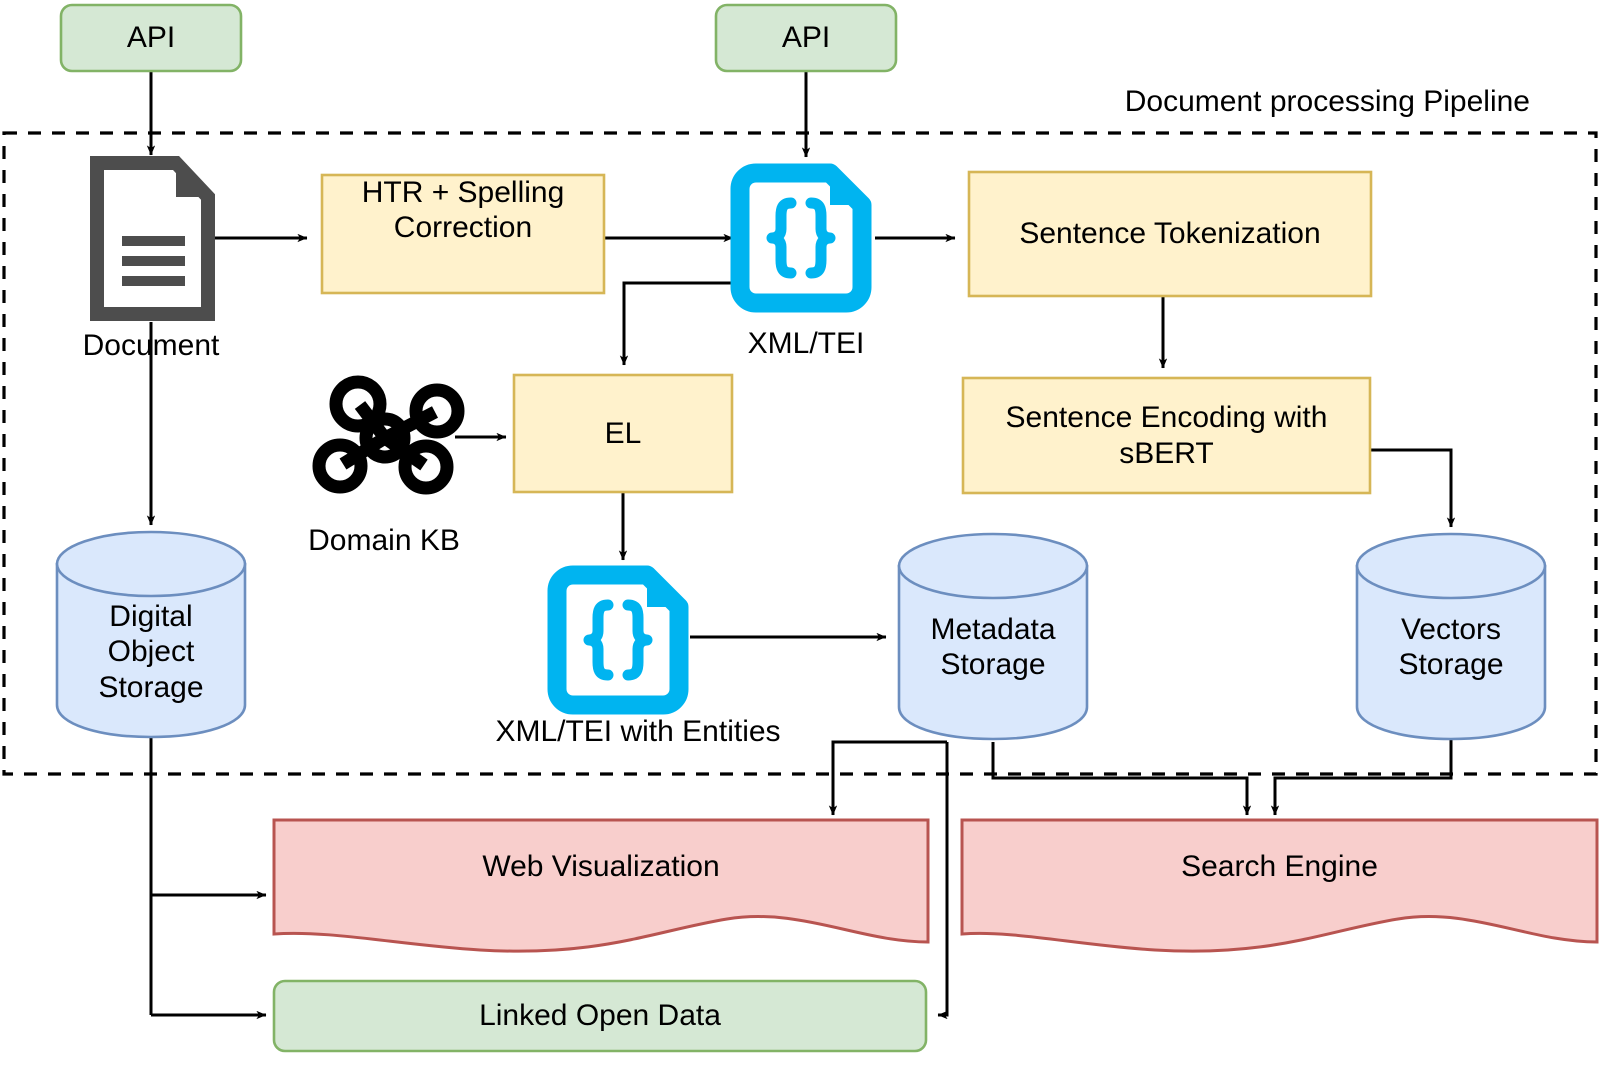  I want to click on el-label: EL, so click(623, 433).